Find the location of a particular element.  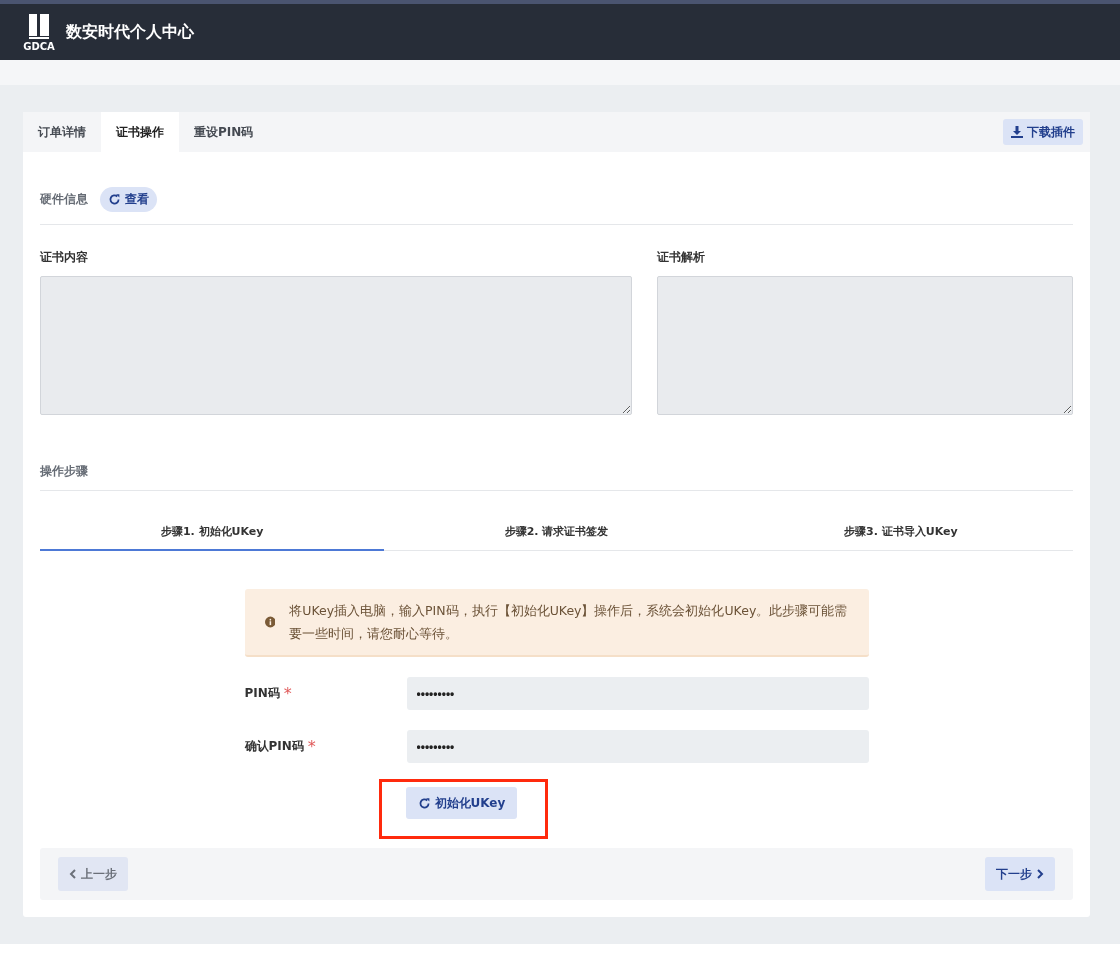

step-tab: 步骤2. 请求证书签发 is located at coordinates (556, 532).